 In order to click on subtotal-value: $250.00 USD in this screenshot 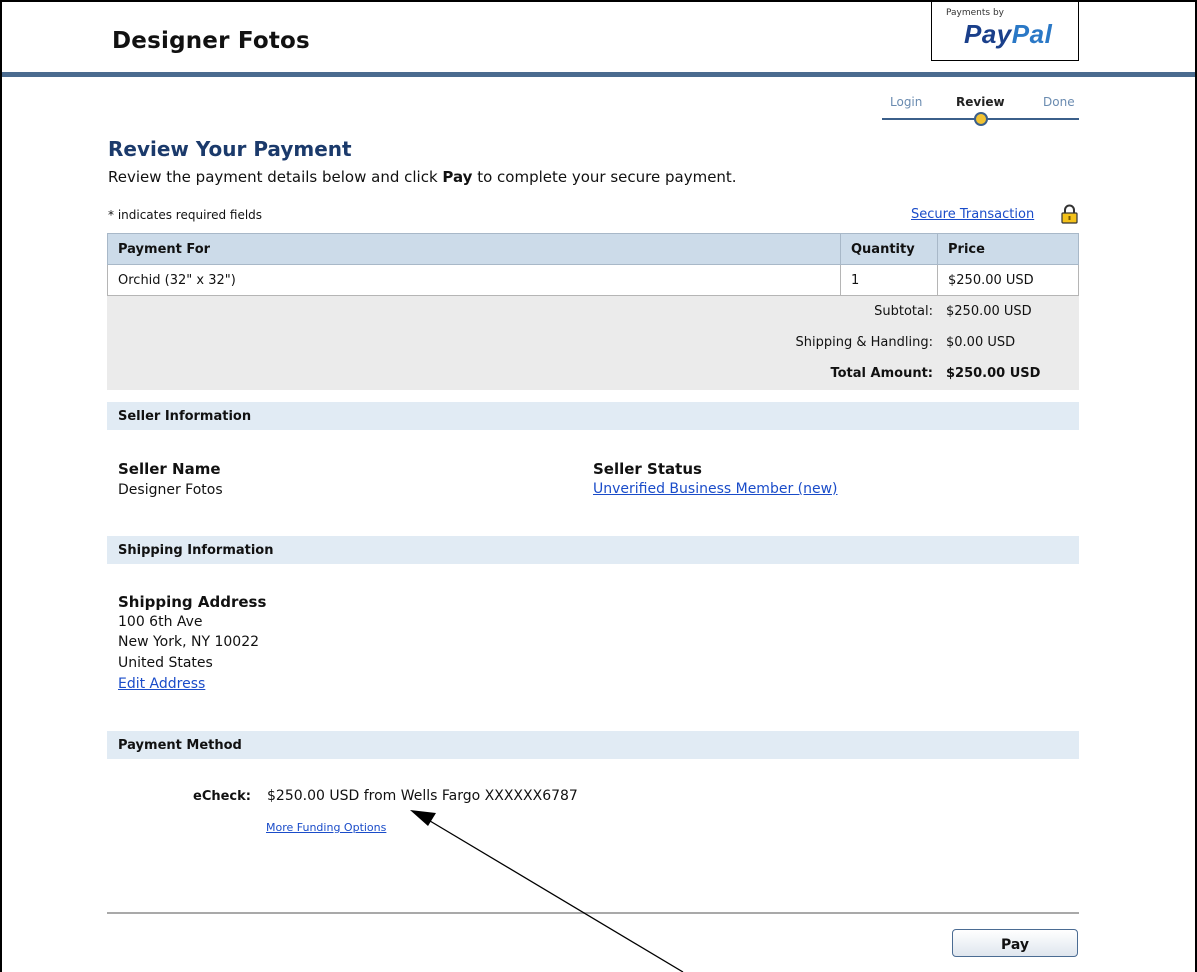, I will do `click(989, 311)`.